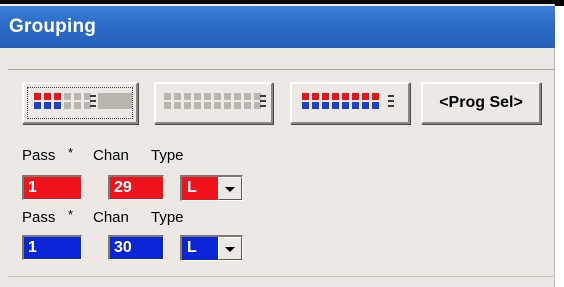 Image resolution: width=564 pixels, height=287 pixels. Describe the element at coordinates (281, 276) in the screenshot. I see `bottom-divider` at that location.